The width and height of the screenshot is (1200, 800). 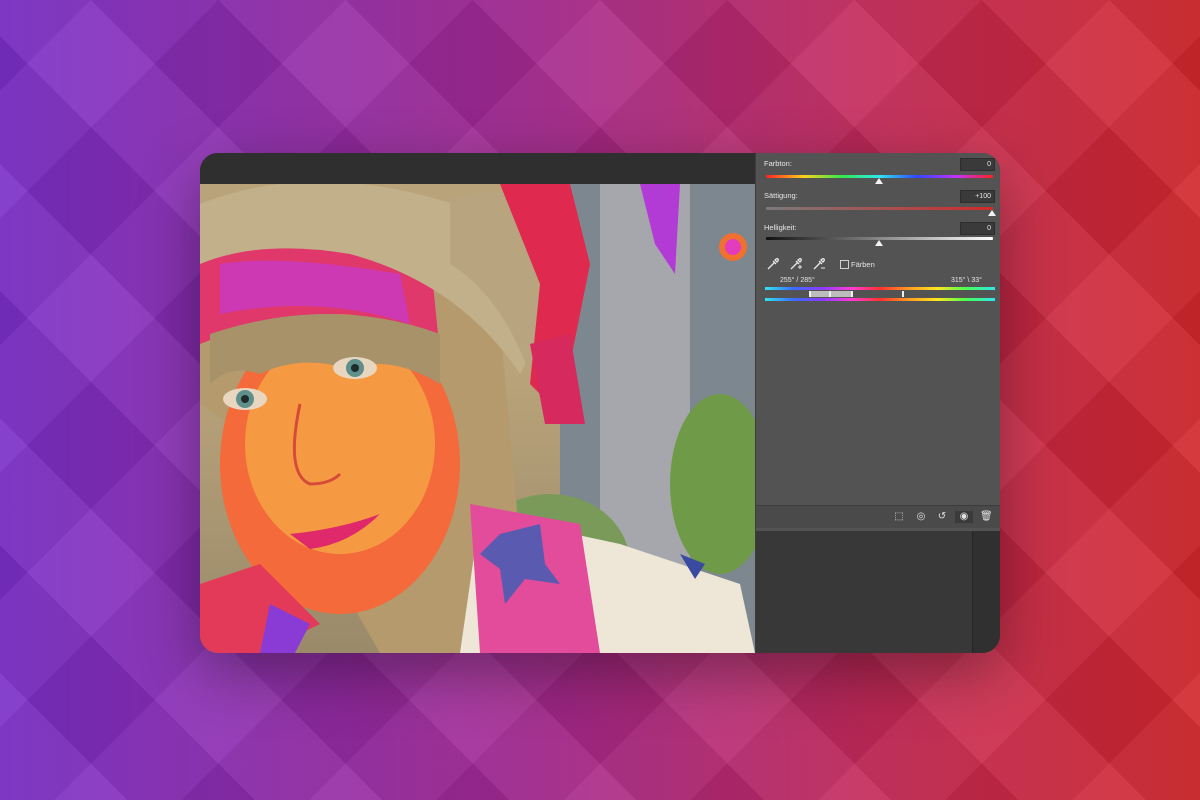 I want to click on canvas-topbar, so click(x=477, y=168).